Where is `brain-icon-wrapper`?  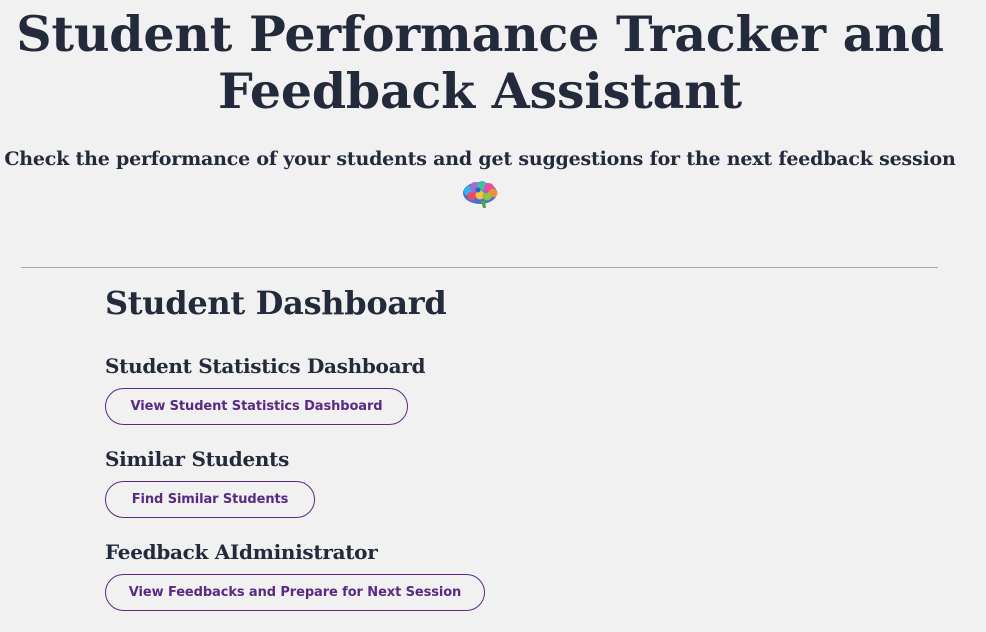
brain-icon-wrapper is located at coordinates (480, 195).